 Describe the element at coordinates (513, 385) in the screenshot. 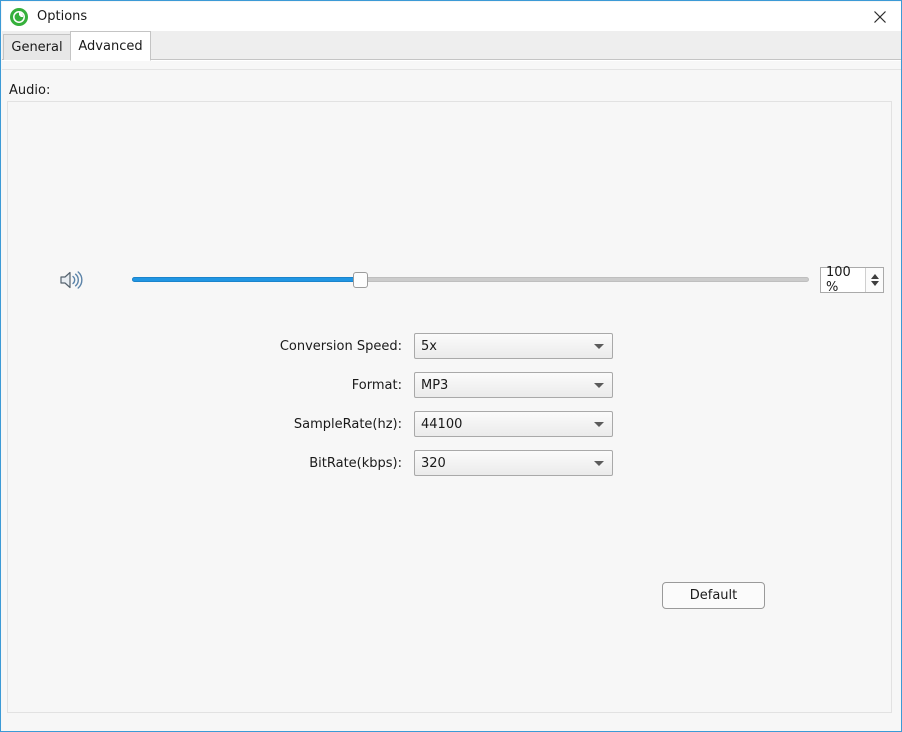

I see `format-dropdown: MP3` at that location.